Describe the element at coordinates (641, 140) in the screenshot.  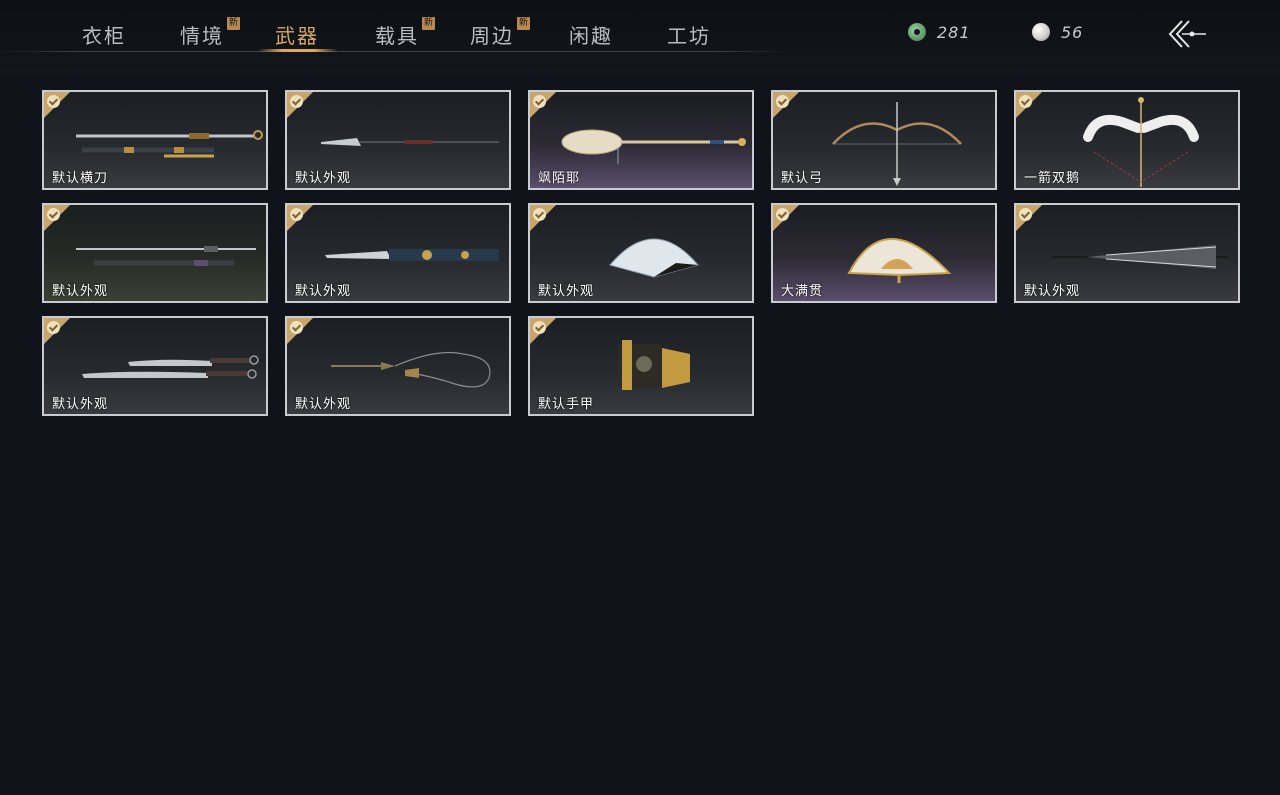
I see `weapon-card: 飒陌耶` at that location.